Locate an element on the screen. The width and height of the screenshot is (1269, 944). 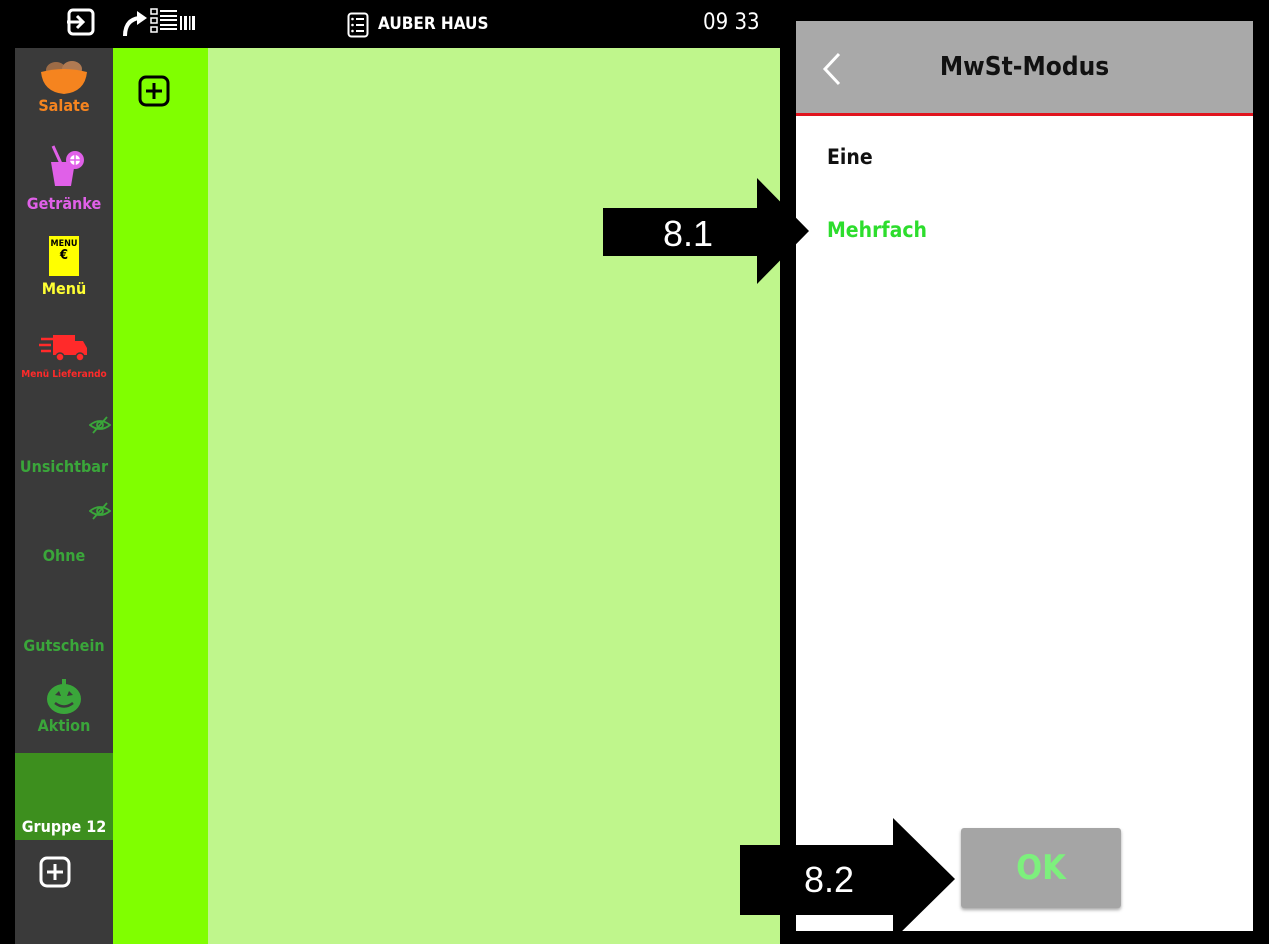
add-category-button is located at coordinates (55, 872).